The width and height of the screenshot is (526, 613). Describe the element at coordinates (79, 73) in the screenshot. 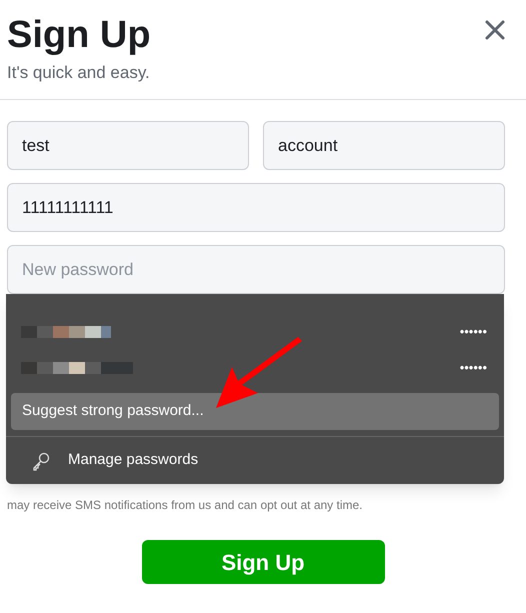

I see `dialog-subtitle: It's quick and easy.` at that location.